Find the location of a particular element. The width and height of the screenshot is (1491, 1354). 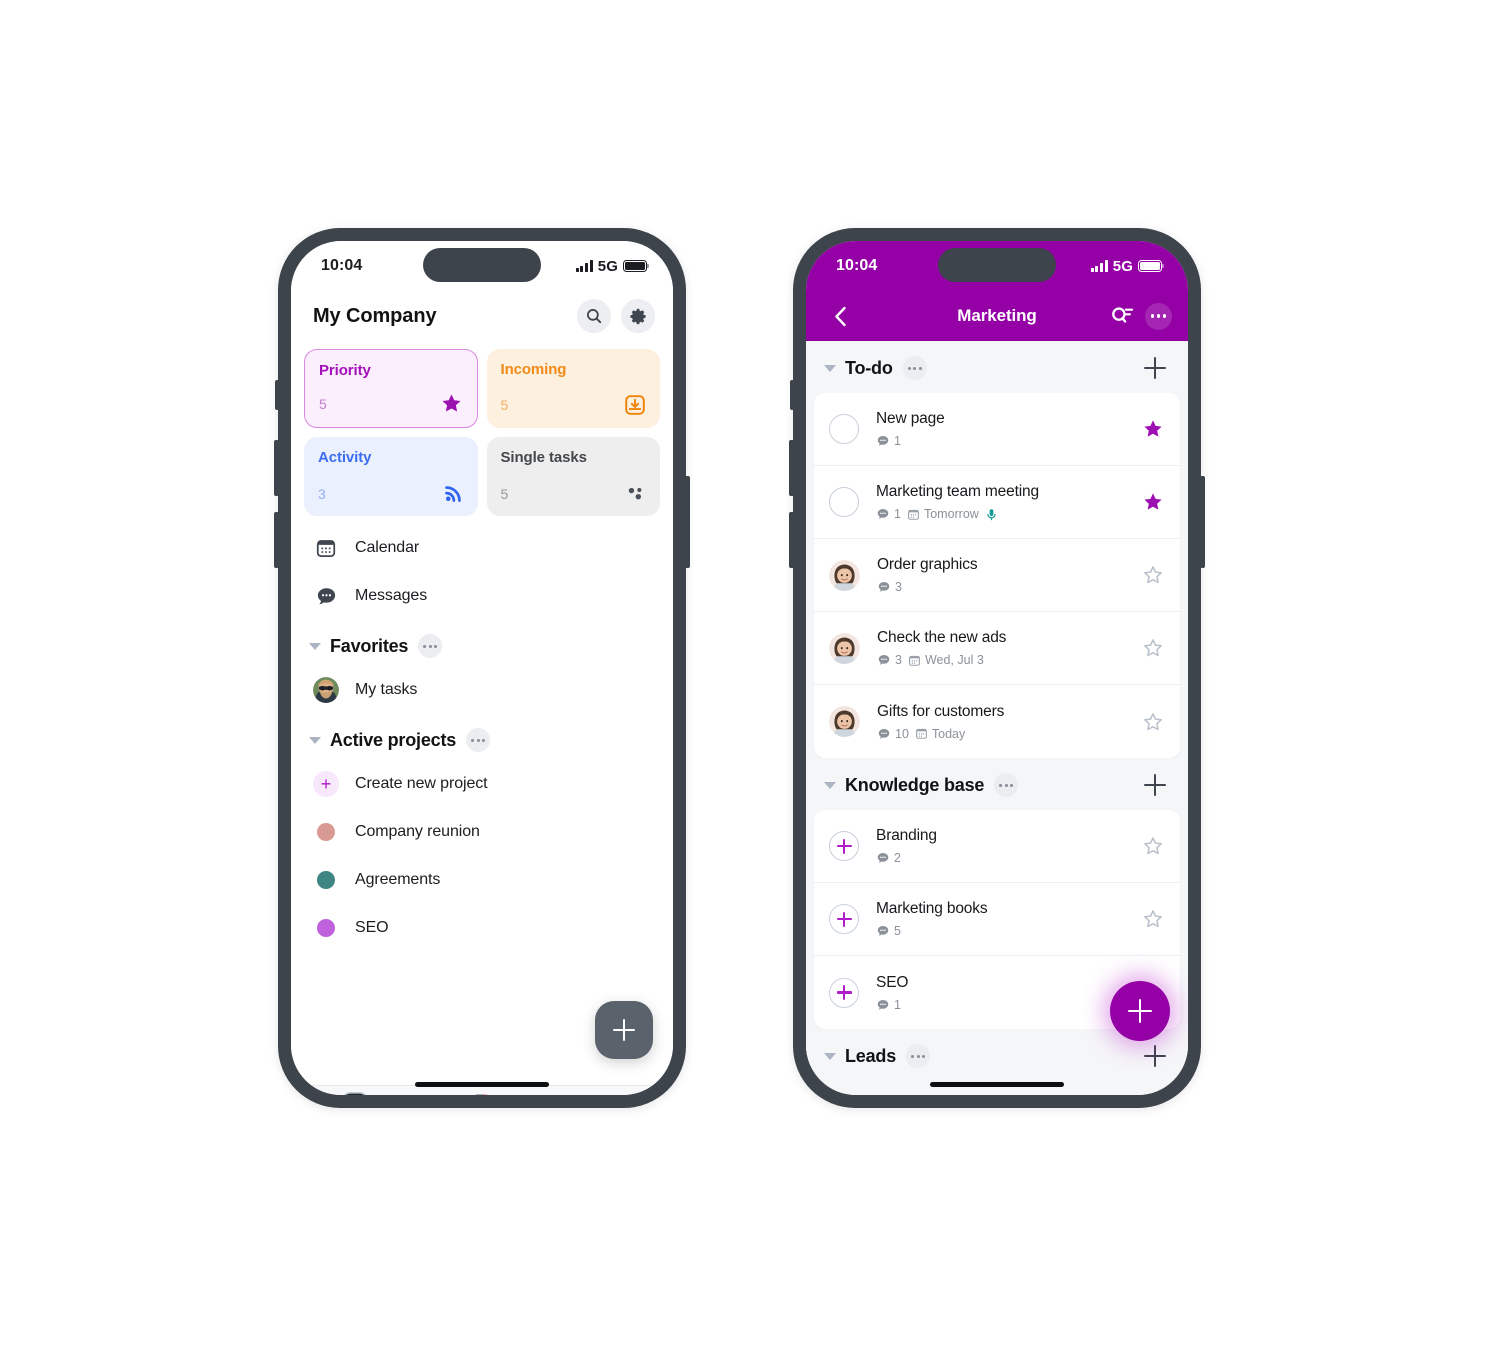

add-button-fab is located at coordinates (624, 1030).